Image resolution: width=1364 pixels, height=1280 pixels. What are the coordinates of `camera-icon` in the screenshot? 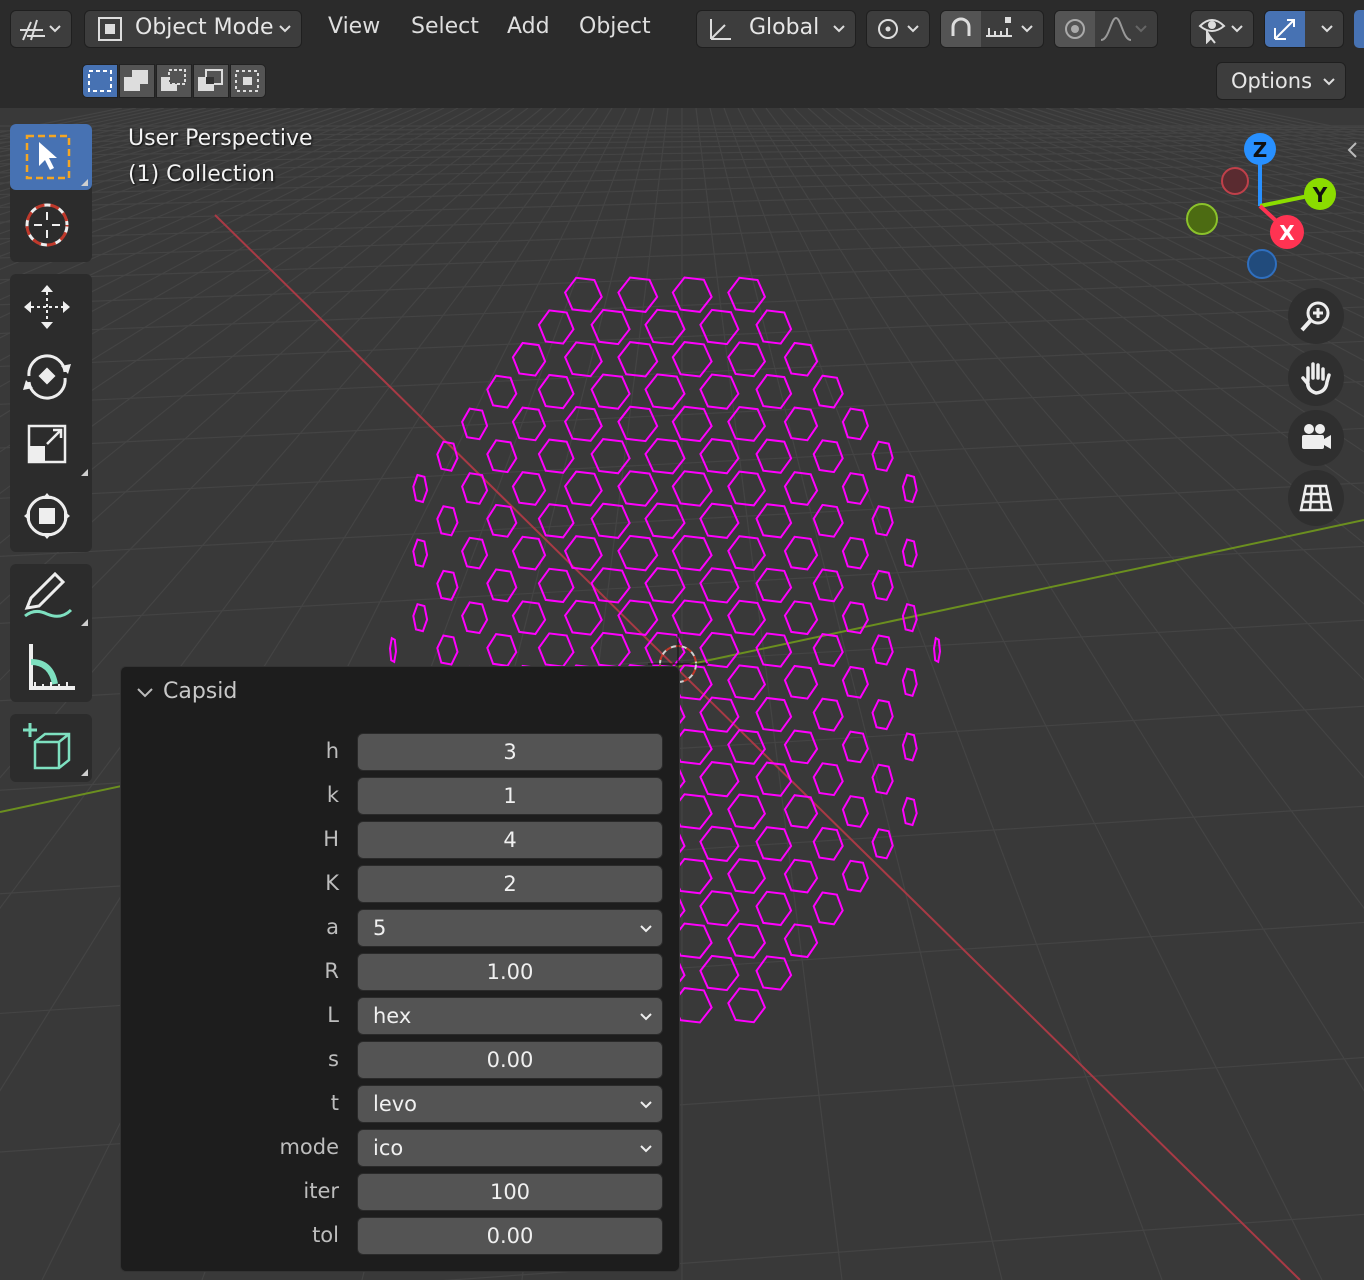 It's located at (1316, 436).